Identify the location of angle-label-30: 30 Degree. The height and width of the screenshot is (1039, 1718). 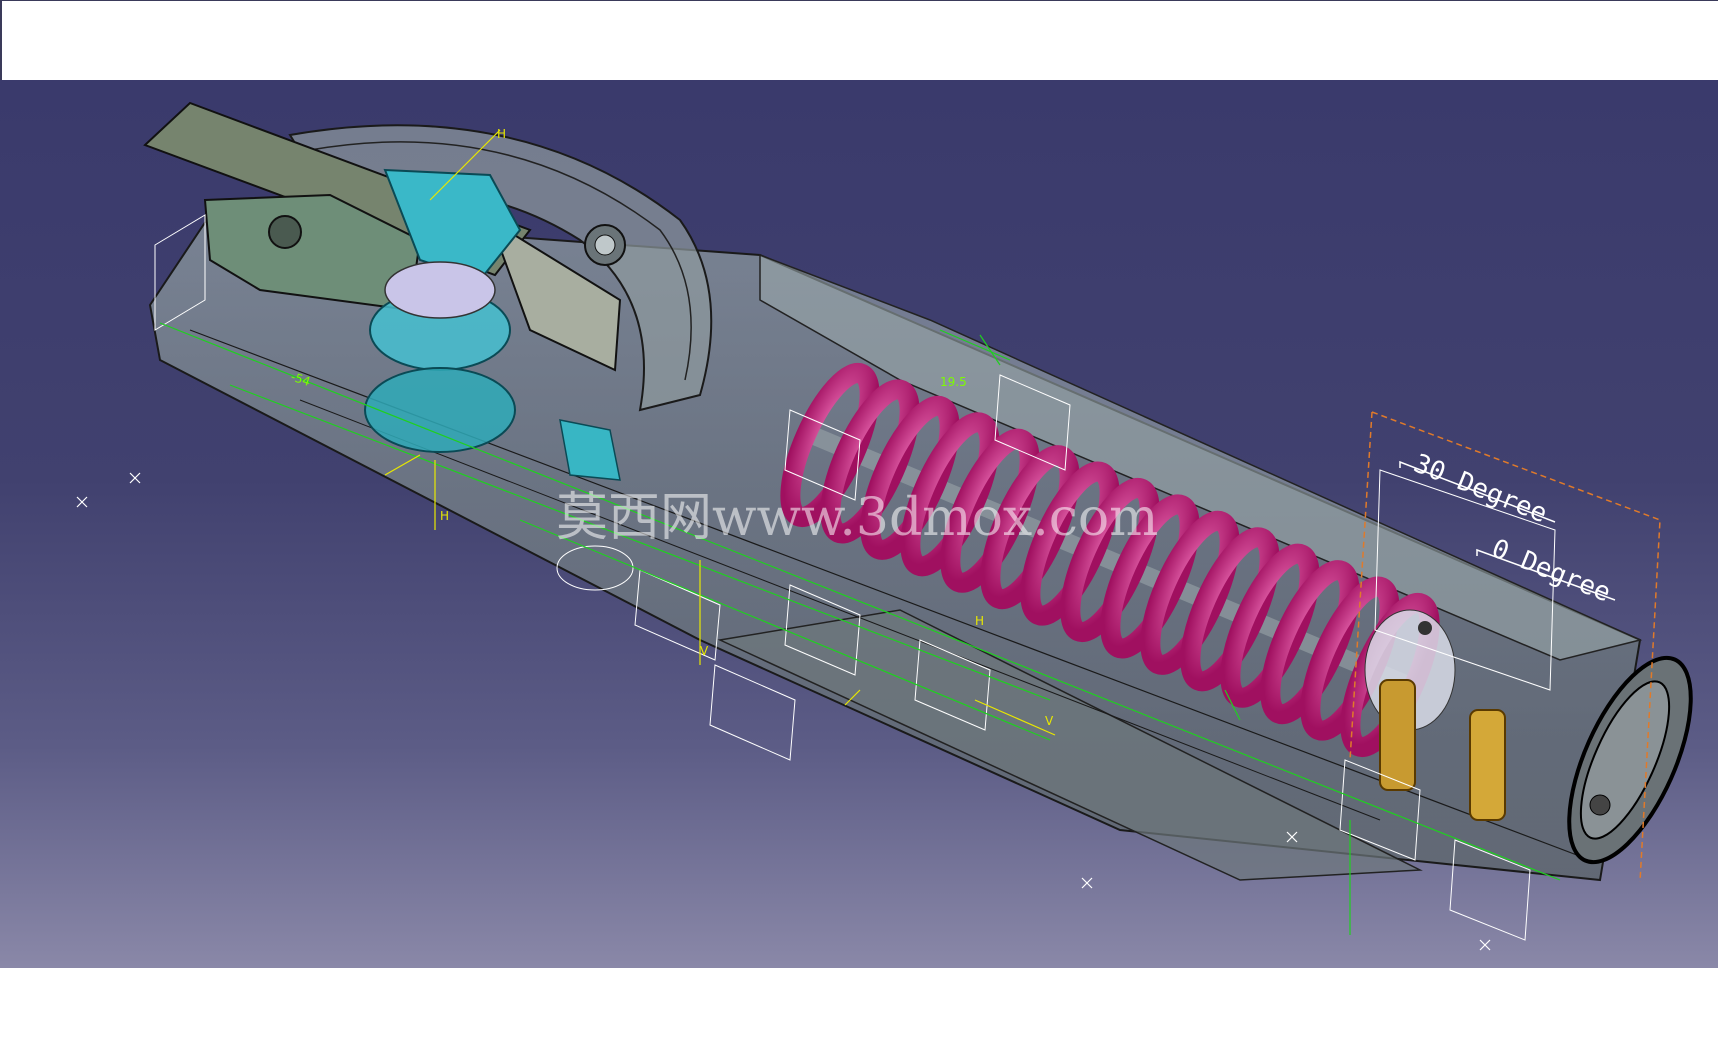
(1480, 489).